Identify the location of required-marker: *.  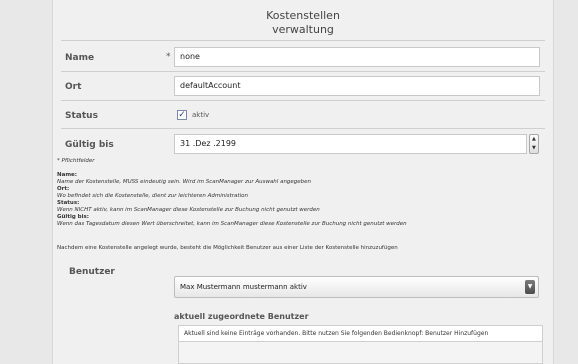
(168, 57).